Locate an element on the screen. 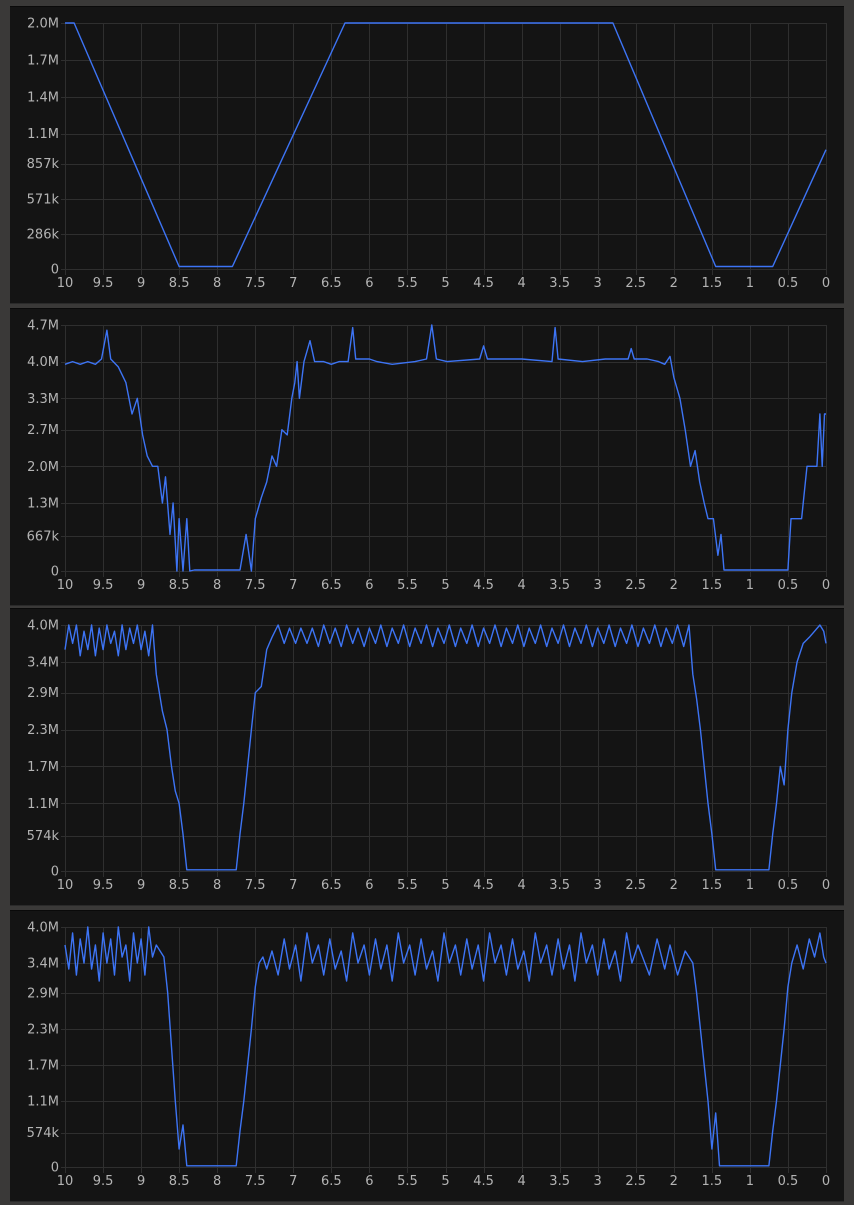  chart-4-x-tick-label: 3.5 is located at coordinates (559, 1181).